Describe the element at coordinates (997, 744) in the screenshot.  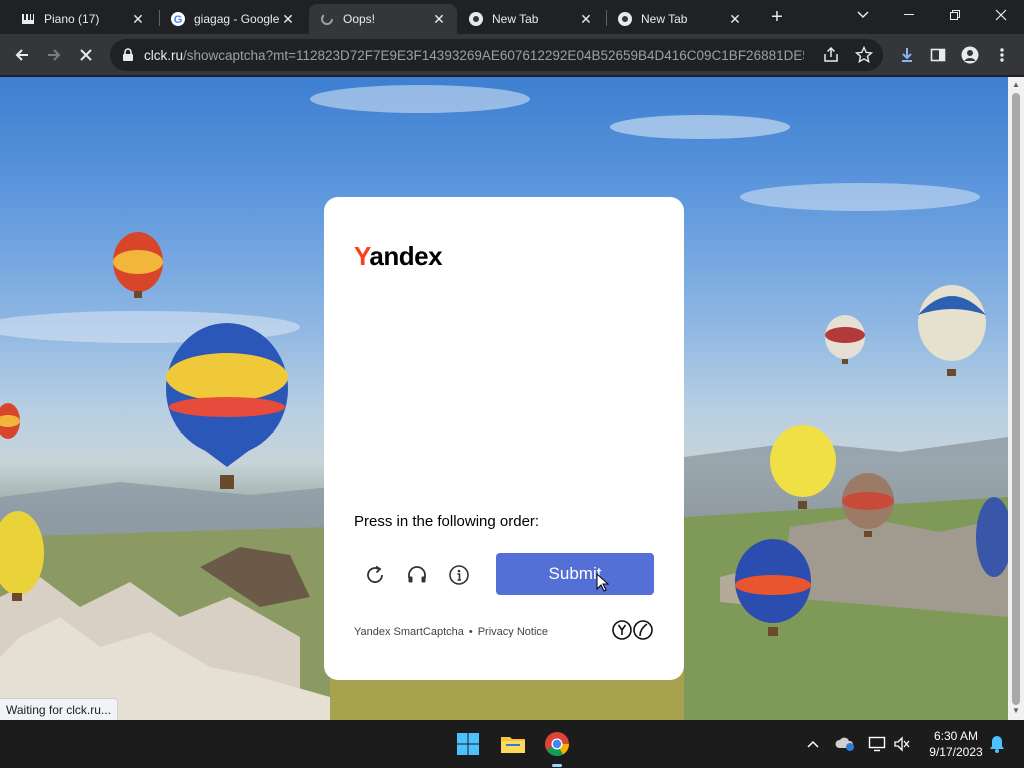
I see `notification-bell-icon` at that location.